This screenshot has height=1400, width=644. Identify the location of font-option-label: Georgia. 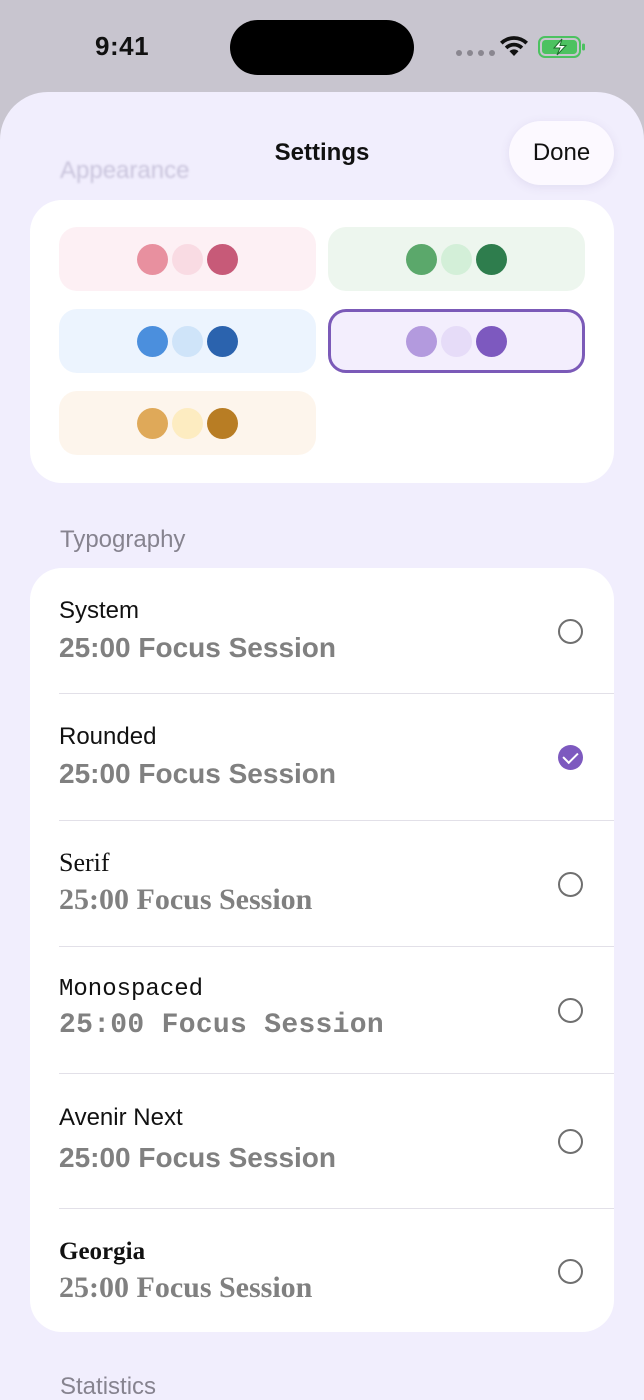
(102, 1251).